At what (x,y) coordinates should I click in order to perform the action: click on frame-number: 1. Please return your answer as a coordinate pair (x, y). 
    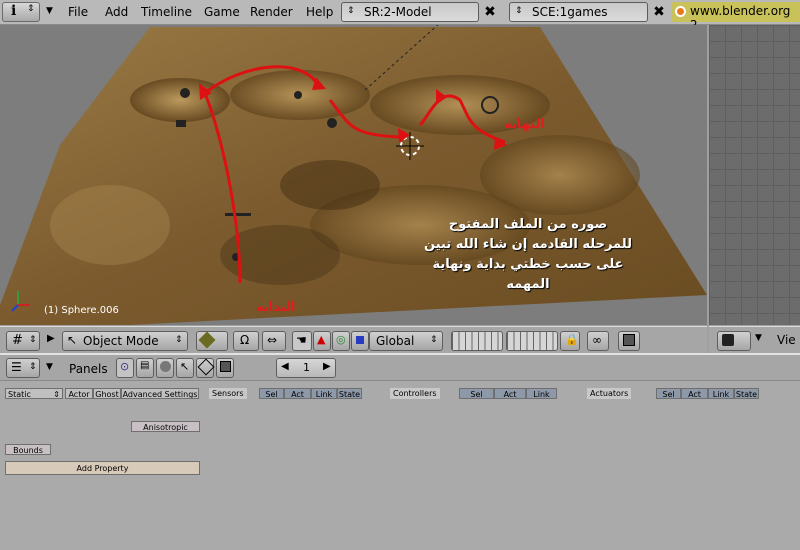
    Looking at the image, I should click on (306, 367).